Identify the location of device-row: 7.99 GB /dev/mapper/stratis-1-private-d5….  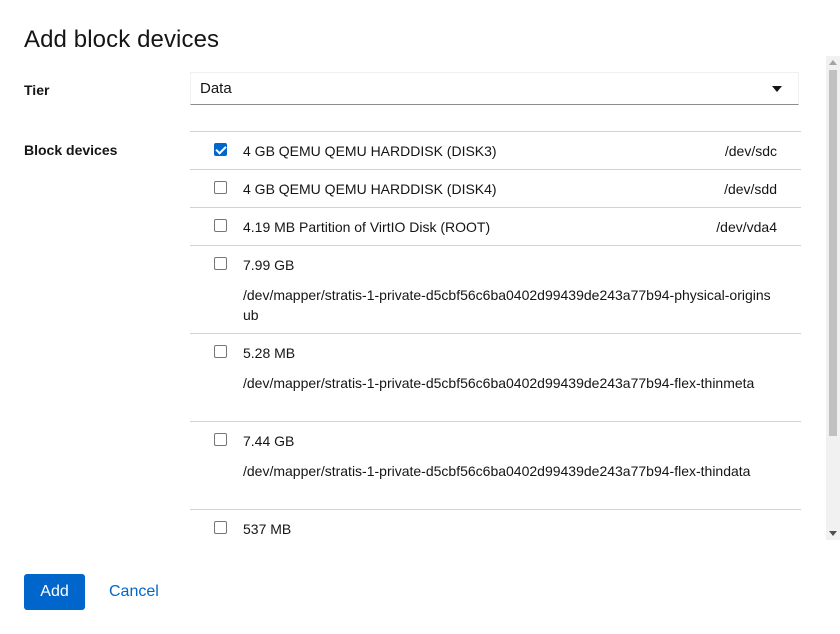
(495, 289).